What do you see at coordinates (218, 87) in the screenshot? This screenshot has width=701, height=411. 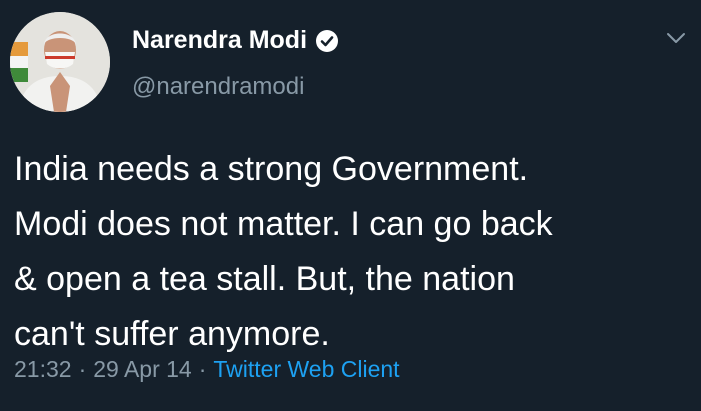 I see `user-handle: @narendramodi` at bounding box center [218, 87].